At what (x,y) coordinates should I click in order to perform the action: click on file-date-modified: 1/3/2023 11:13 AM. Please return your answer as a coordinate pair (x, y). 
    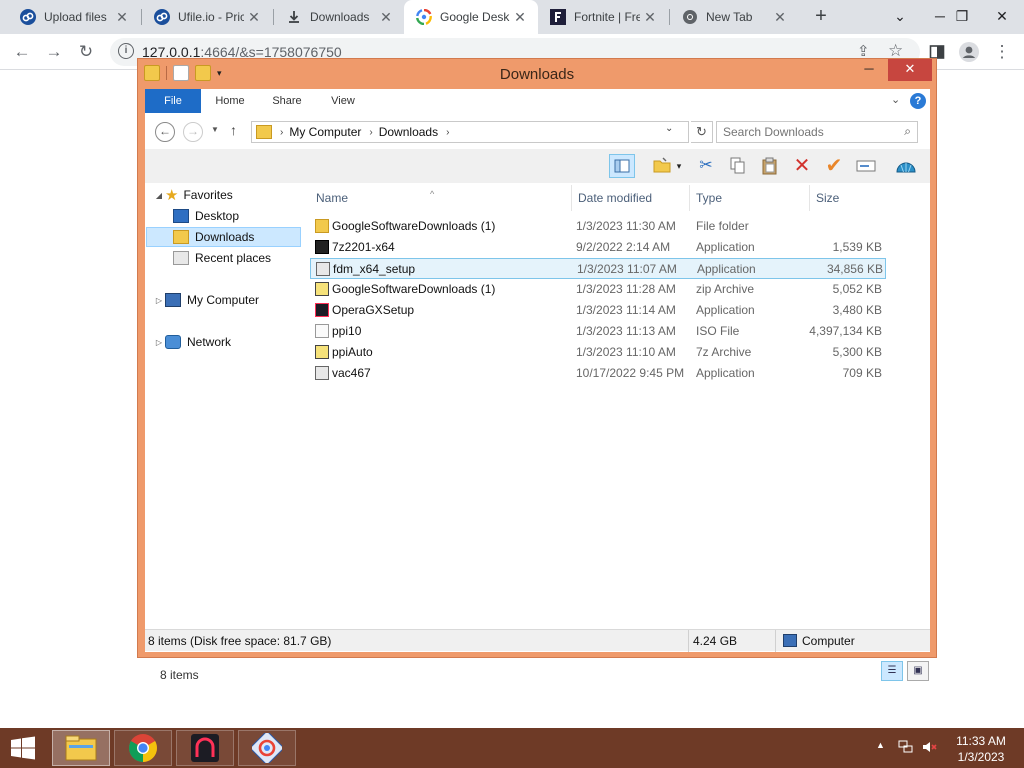
    Looking at the image, I should click on (626, 331).